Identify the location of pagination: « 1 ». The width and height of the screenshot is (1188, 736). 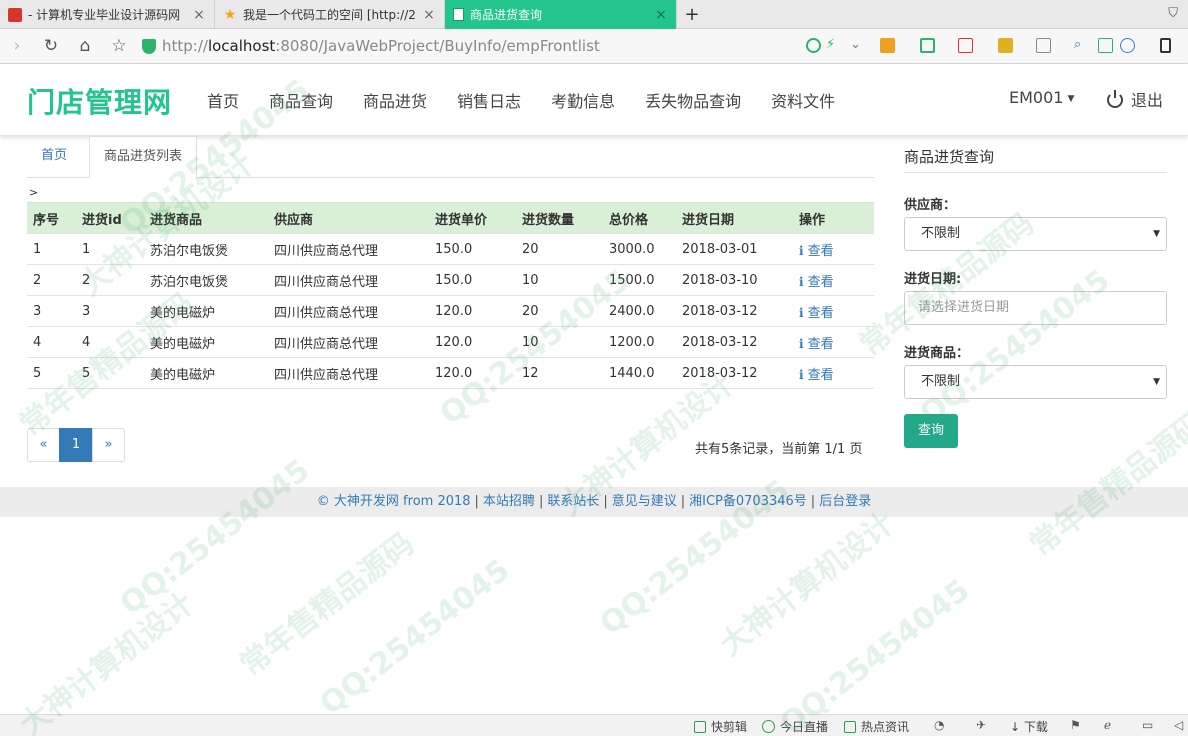
(76, 445).